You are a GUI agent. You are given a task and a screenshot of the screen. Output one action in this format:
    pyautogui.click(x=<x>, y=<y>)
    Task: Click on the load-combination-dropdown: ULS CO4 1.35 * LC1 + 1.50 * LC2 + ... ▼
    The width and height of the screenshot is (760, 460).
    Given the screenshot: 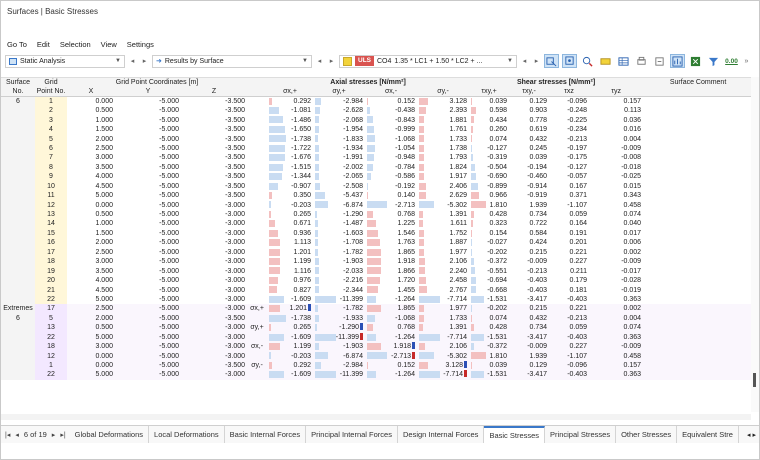 What is the action you would take?
    pyautogui.click(x=428, y=61)
    